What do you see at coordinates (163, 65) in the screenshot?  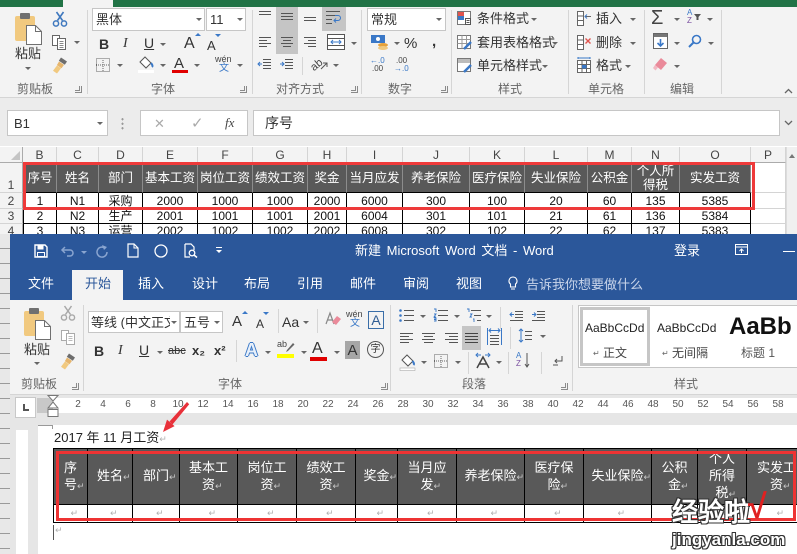 I see `fill-color-dropdown-icon` at bounding box center [163, 65].